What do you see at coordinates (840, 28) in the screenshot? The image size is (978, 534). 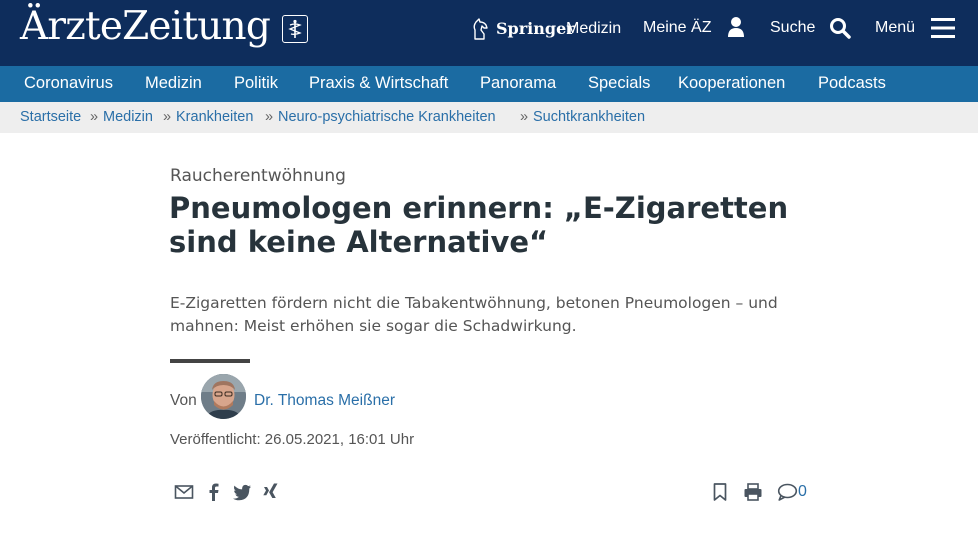 I see `search-icon` at bounding box center [840, 28].